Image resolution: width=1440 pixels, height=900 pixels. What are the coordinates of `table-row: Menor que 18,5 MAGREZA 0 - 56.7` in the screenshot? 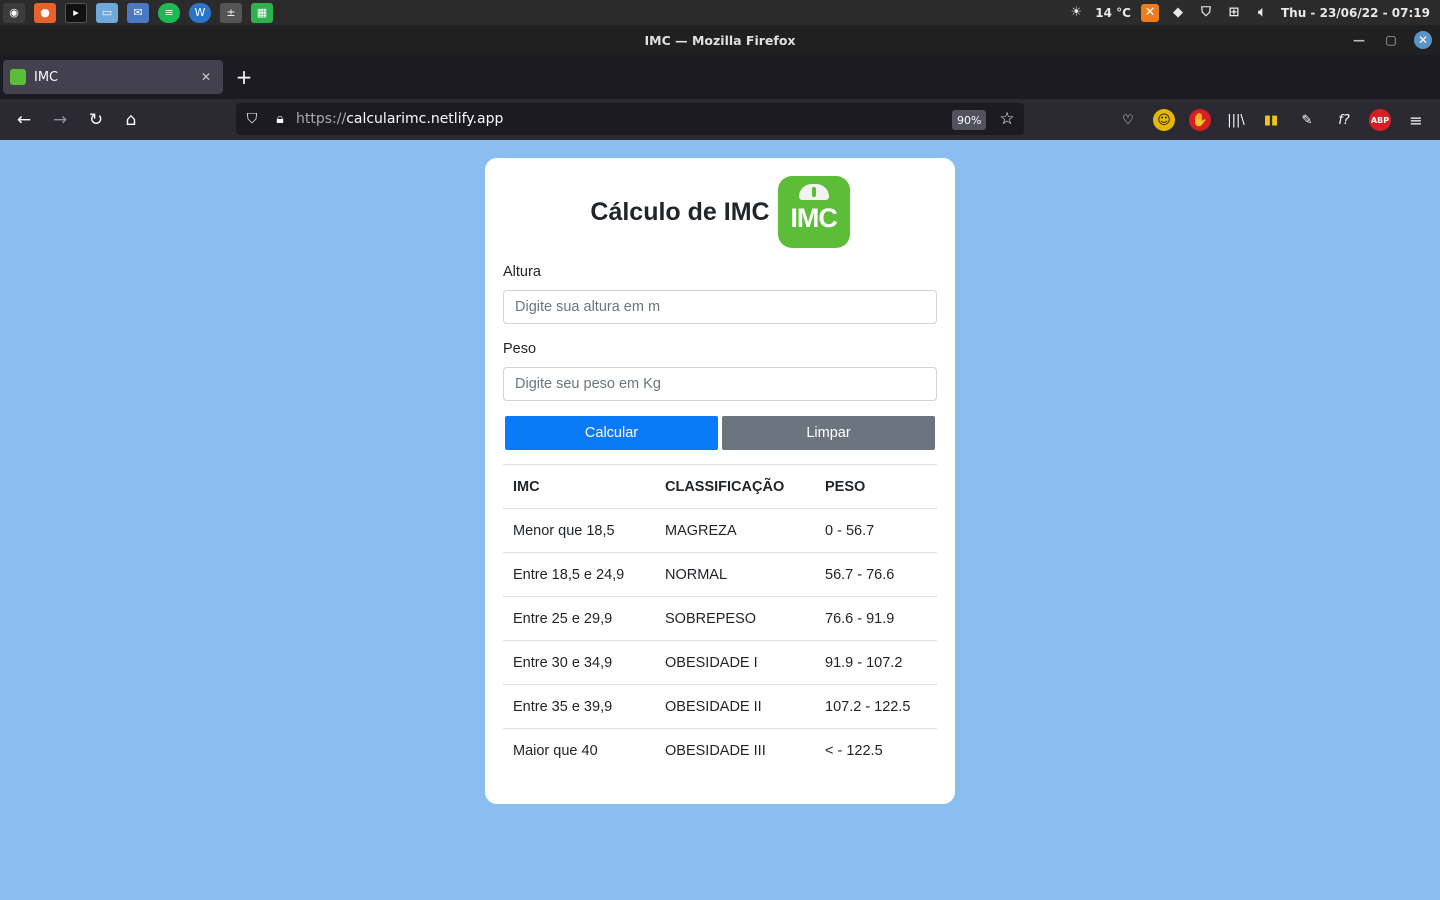 It's located at (720, 530).